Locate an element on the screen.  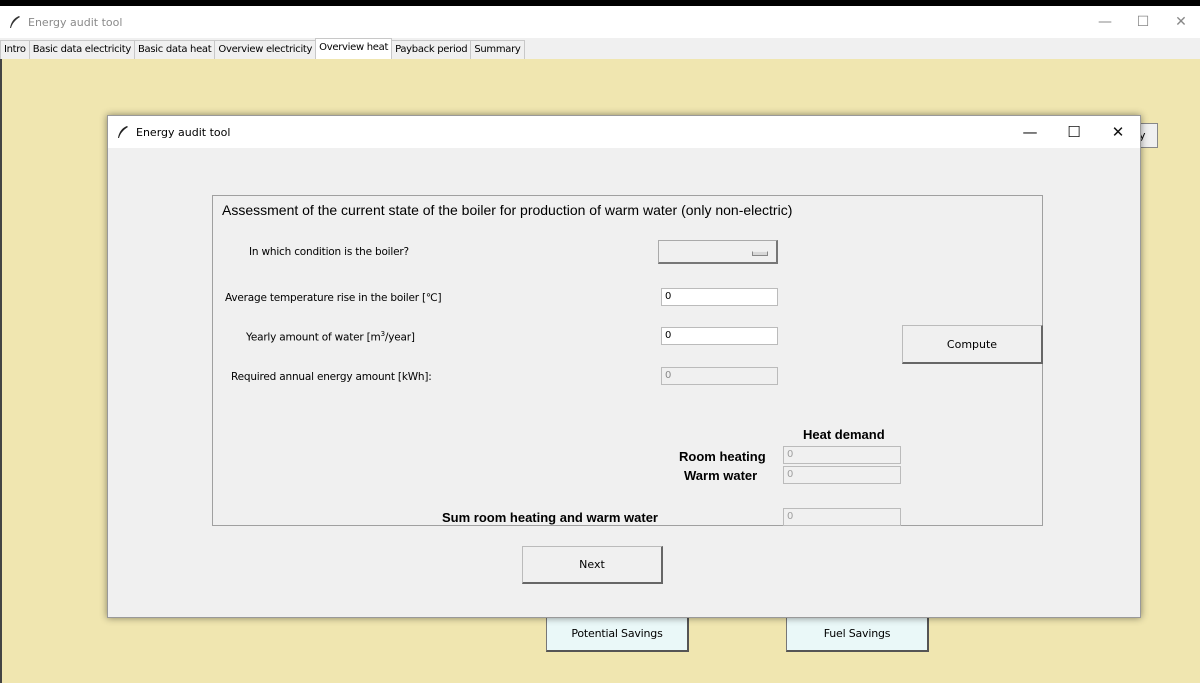
fuel-savings-button: Fuel Savings is located at coordinates (857, 634).